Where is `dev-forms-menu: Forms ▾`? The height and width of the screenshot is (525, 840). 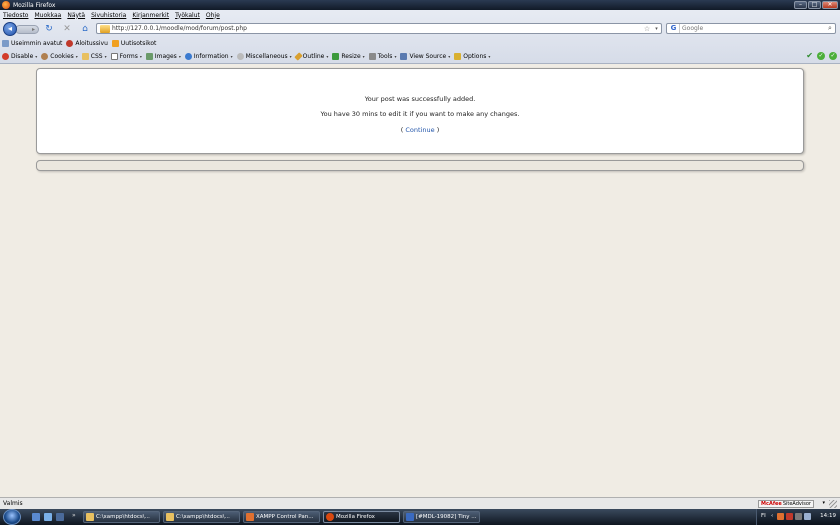
dev-forms-menu: Forms ▾ is located at coordinates (126, 56).